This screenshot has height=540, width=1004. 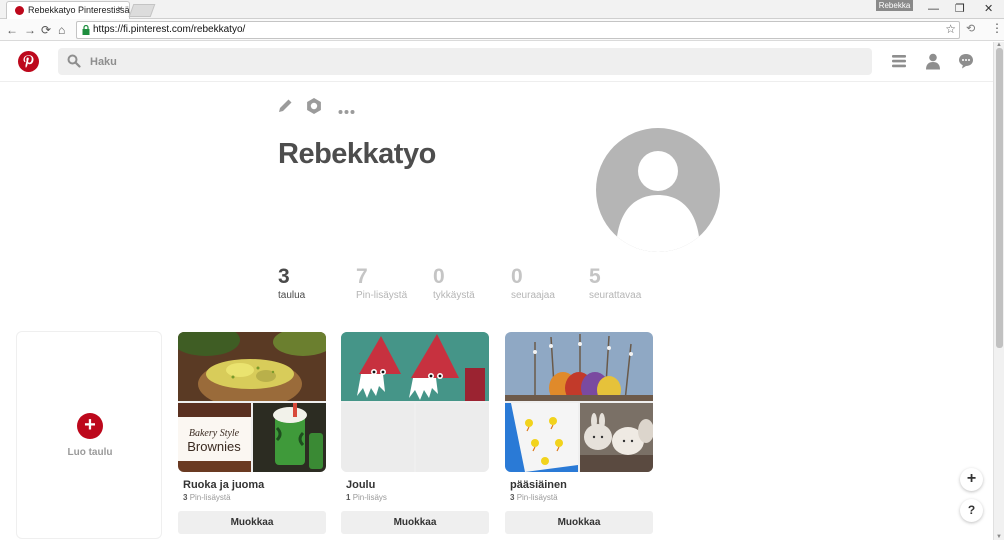 I want to click on search-input, so click(x=390, y=61).